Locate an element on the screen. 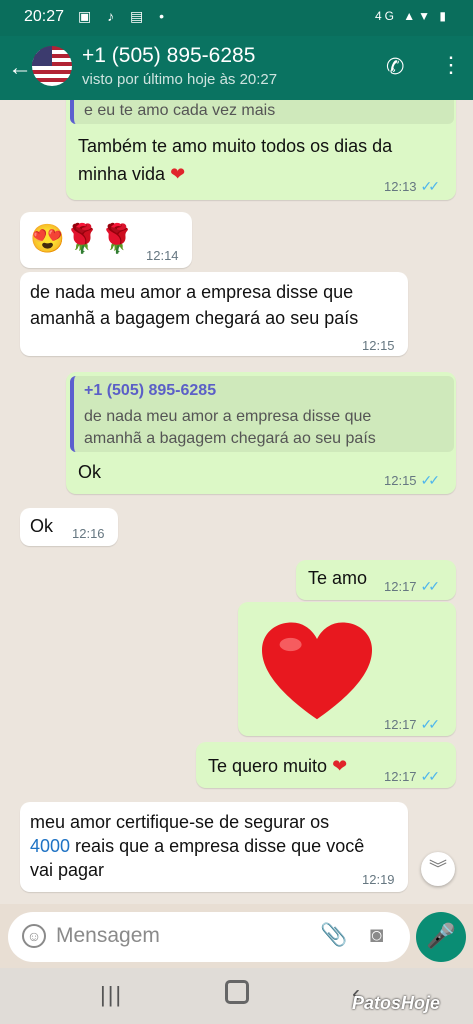  quoted-text: e eu te amo cada vez mais is located at coordinates (180, 110).